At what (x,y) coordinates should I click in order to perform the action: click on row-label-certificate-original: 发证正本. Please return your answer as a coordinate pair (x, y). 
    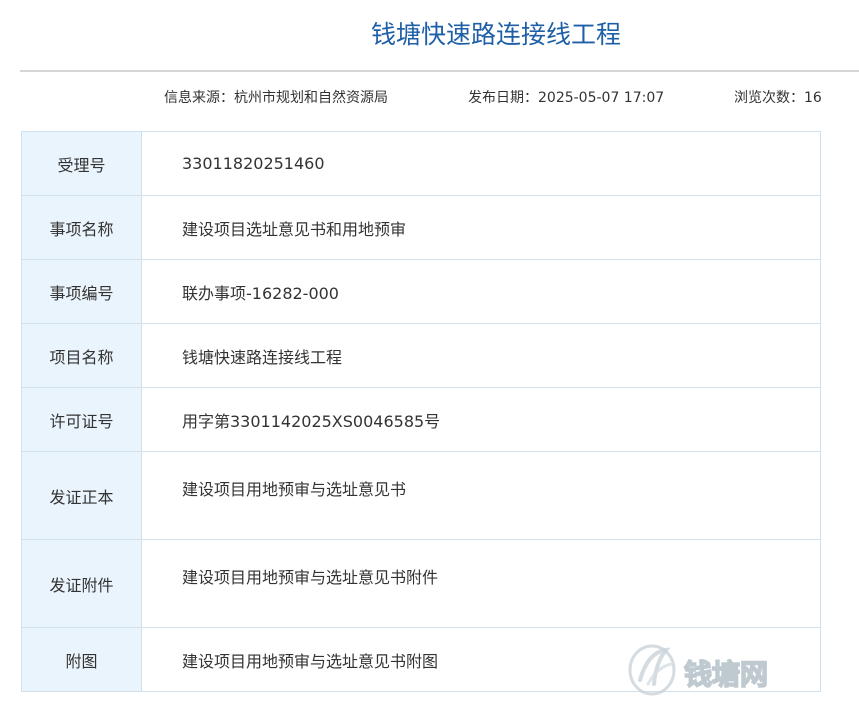
    Looking at the image, I should click on (81, 495).